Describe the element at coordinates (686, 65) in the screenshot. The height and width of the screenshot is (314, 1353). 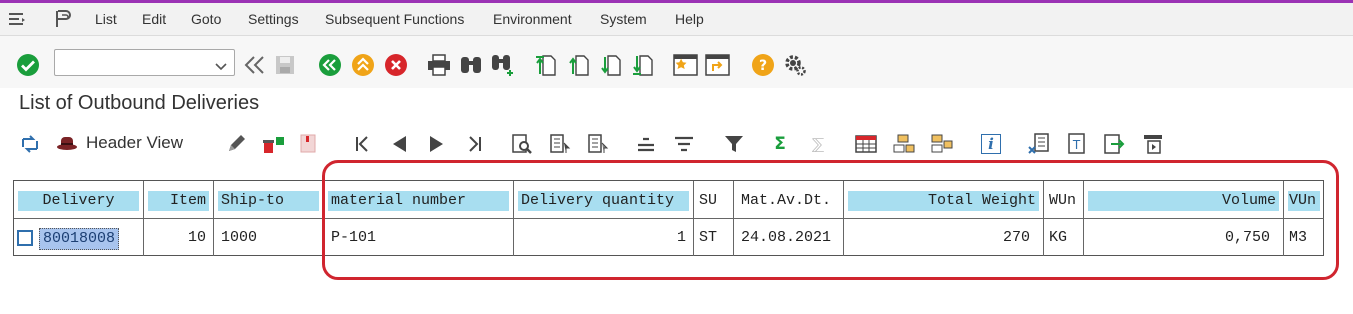
I see `new-session-icon` at that location.